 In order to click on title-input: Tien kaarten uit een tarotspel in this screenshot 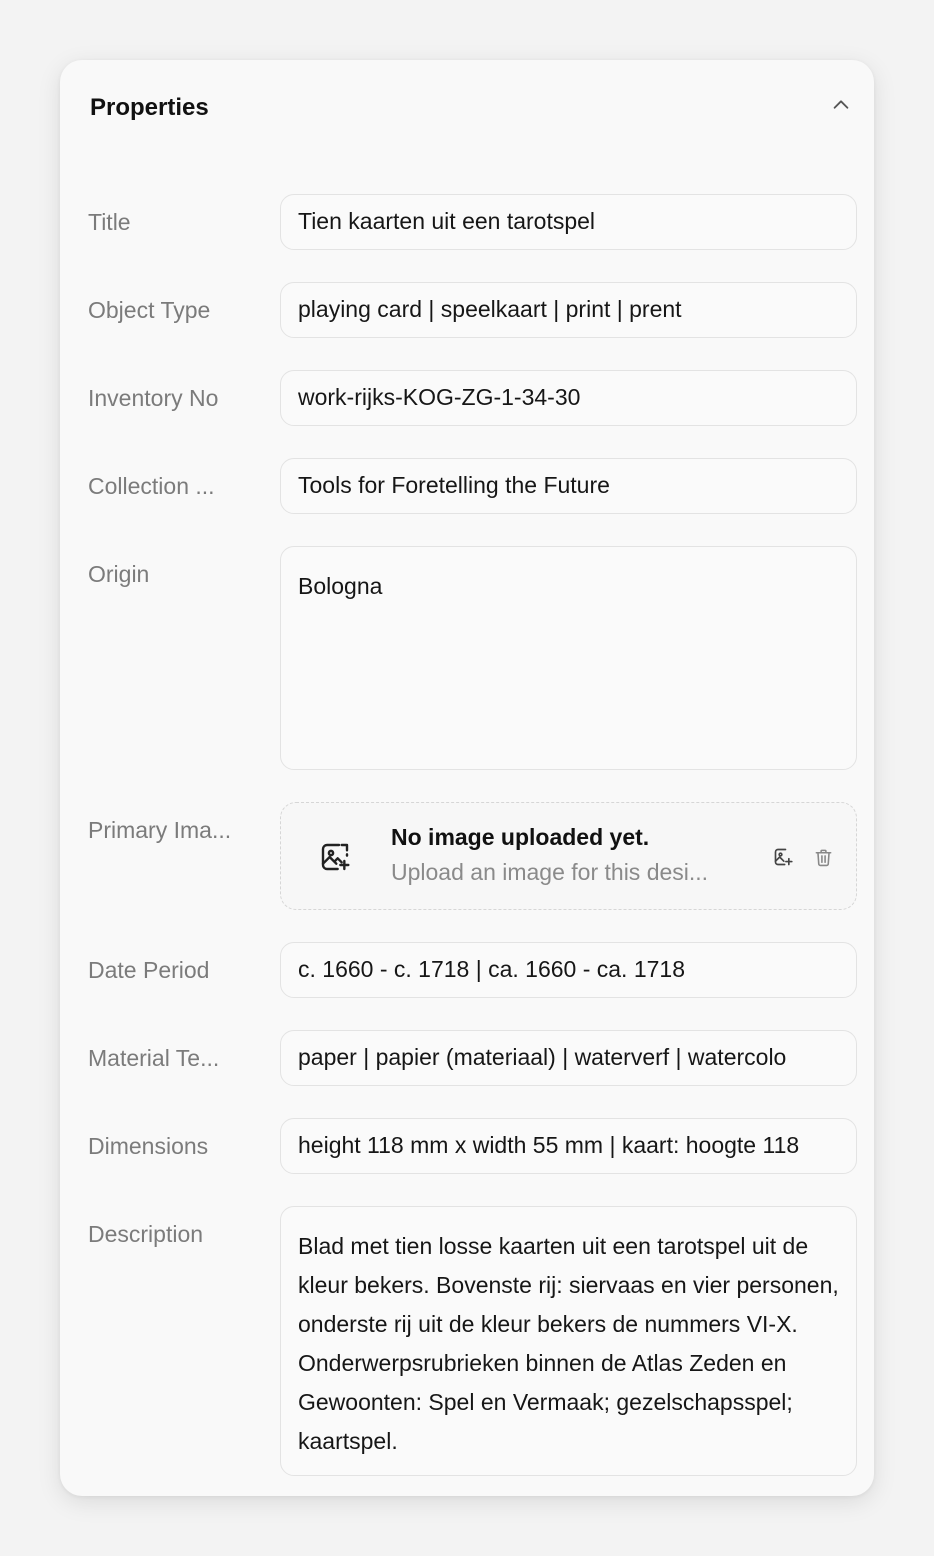, I will do `click(568, 222)`.